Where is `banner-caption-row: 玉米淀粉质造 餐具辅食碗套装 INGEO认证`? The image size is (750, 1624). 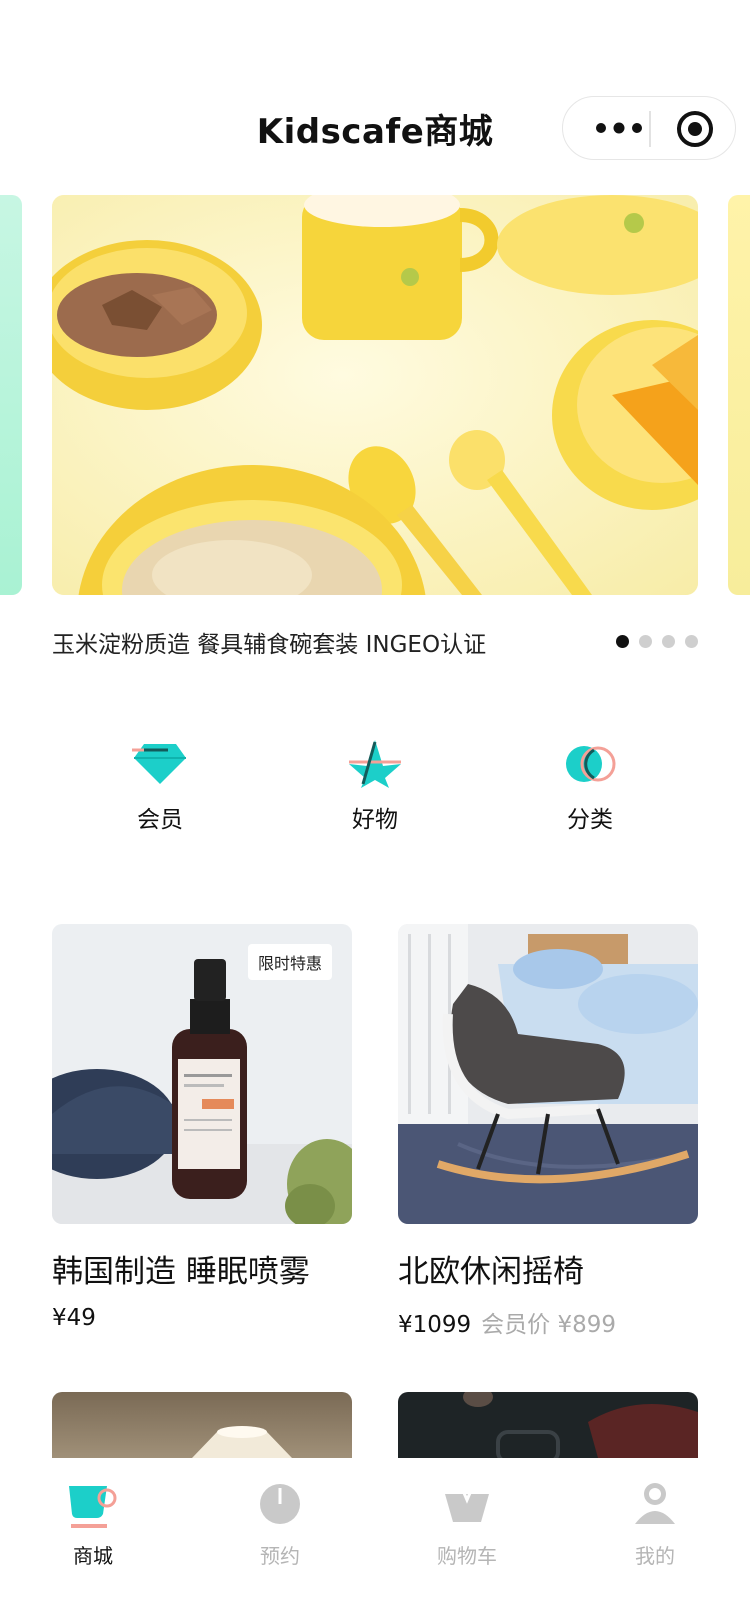 banner-caption-row: 玉米淀粉质造 餐具辅食碗套装 INGEO认证 is located at coordinates (375, 643).